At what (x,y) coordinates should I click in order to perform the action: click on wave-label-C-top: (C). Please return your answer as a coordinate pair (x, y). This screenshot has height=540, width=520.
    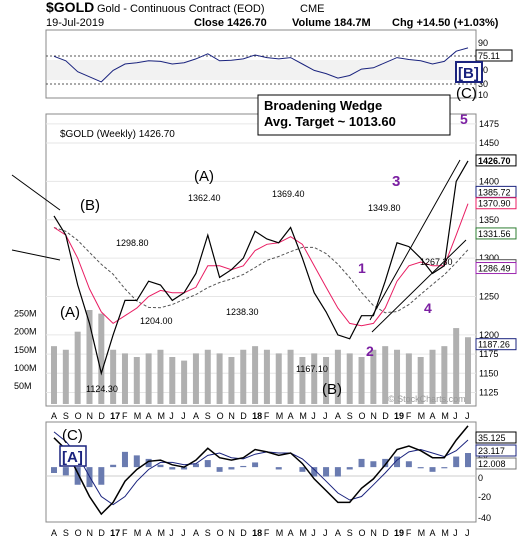
    Looking at the image, I should click on (466, 93).